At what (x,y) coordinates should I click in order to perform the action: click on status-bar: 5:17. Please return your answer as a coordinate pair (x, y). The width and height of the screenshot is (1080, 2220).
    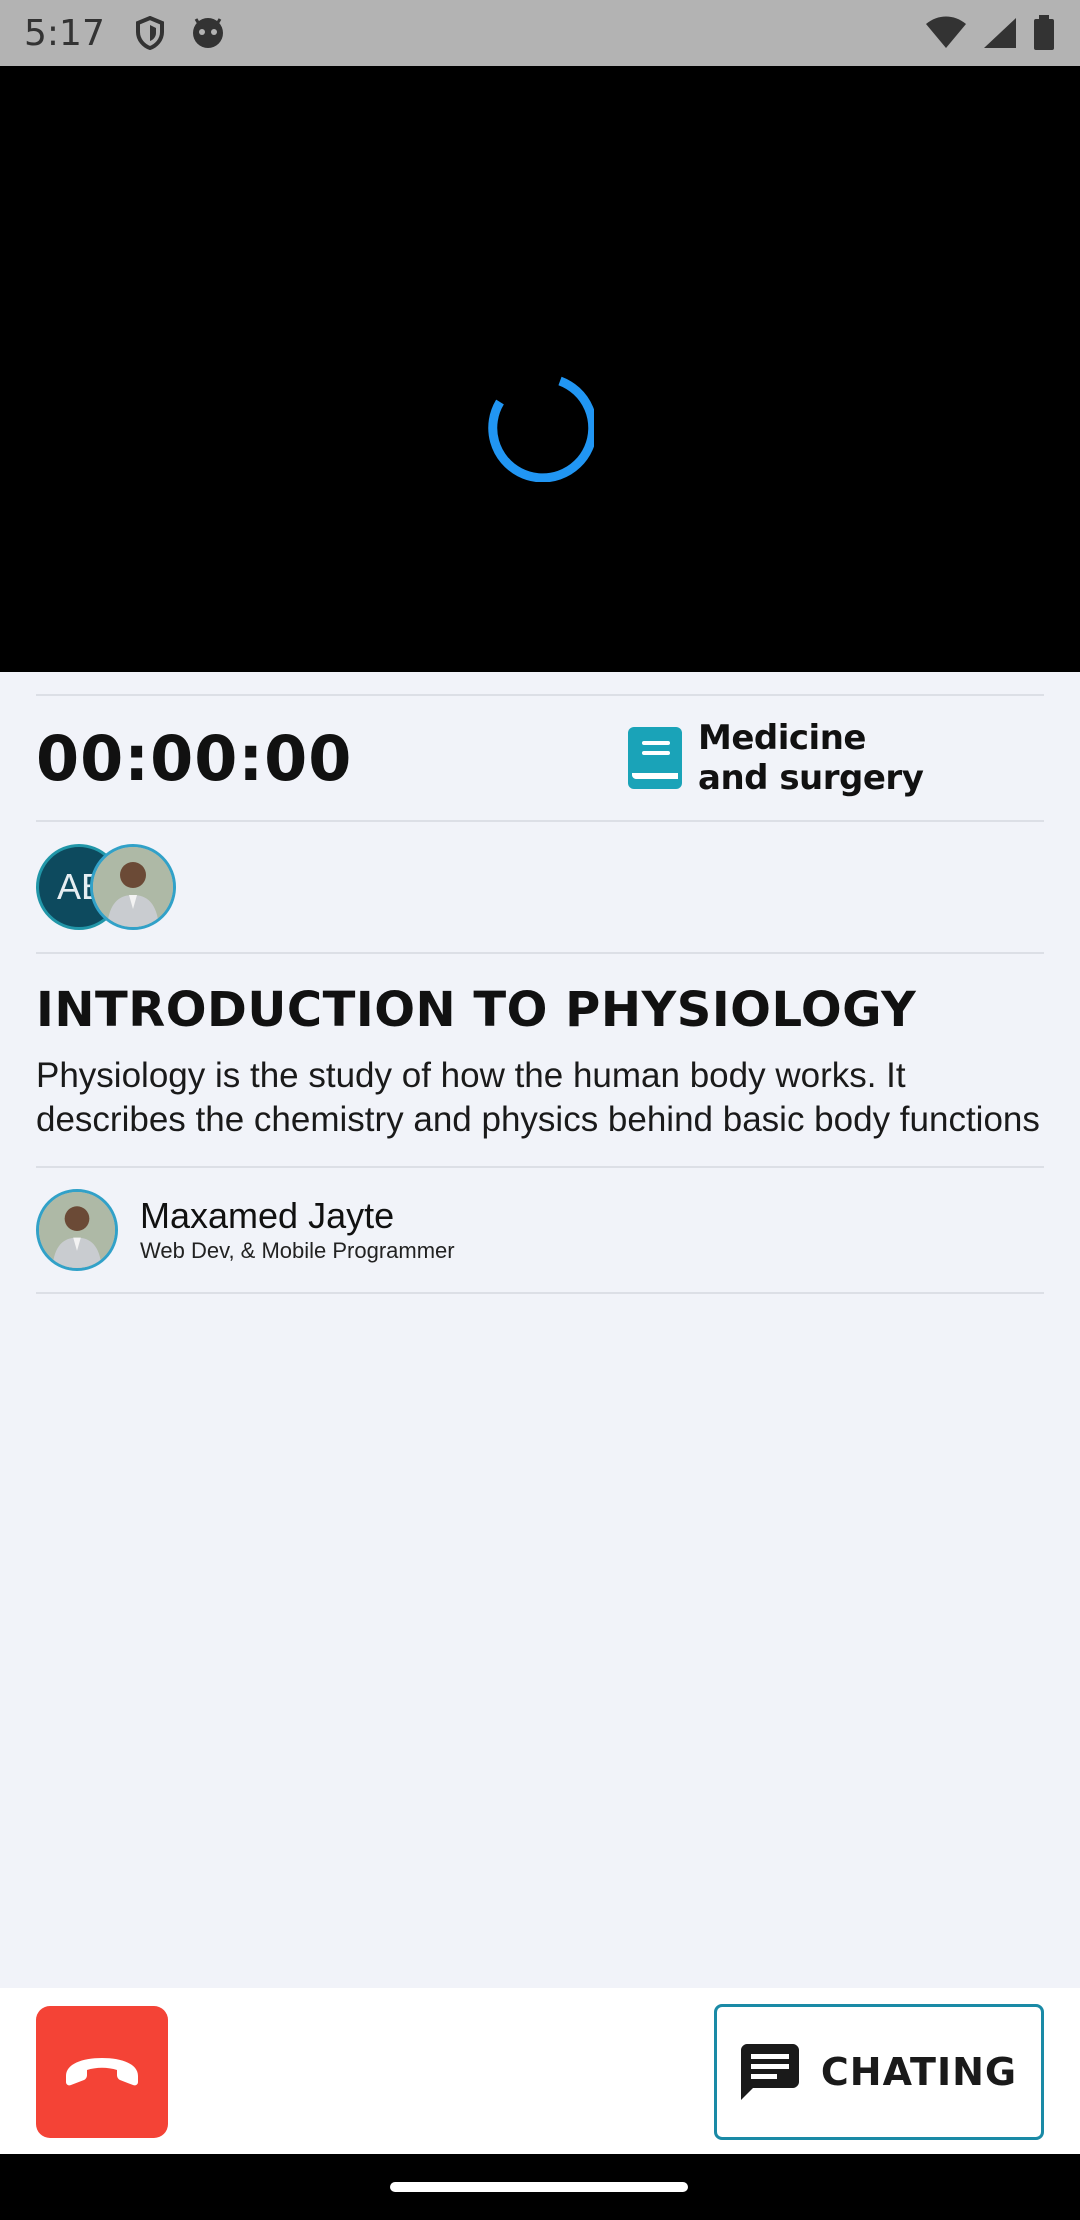
    Looking at the image, I should click on (540, 33).